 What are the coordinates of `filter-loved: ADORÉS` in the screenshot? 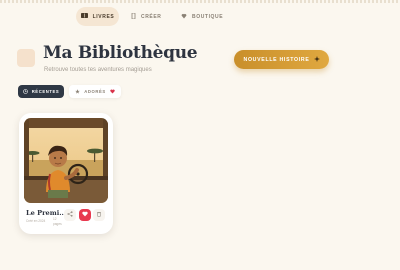 It's located at (95, 91).